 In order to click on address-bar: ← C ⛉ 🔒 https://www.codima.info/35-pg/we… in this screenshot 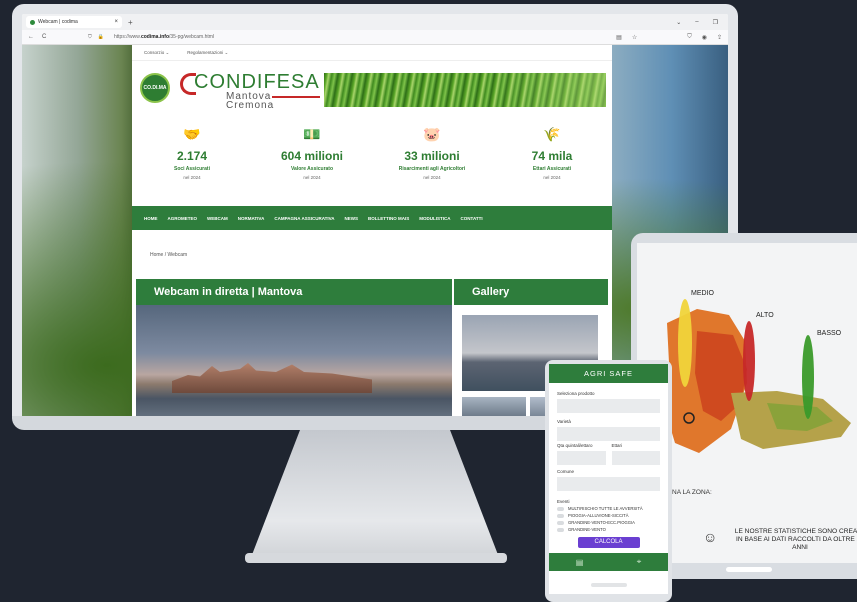, I will do `click(375, 37)`.